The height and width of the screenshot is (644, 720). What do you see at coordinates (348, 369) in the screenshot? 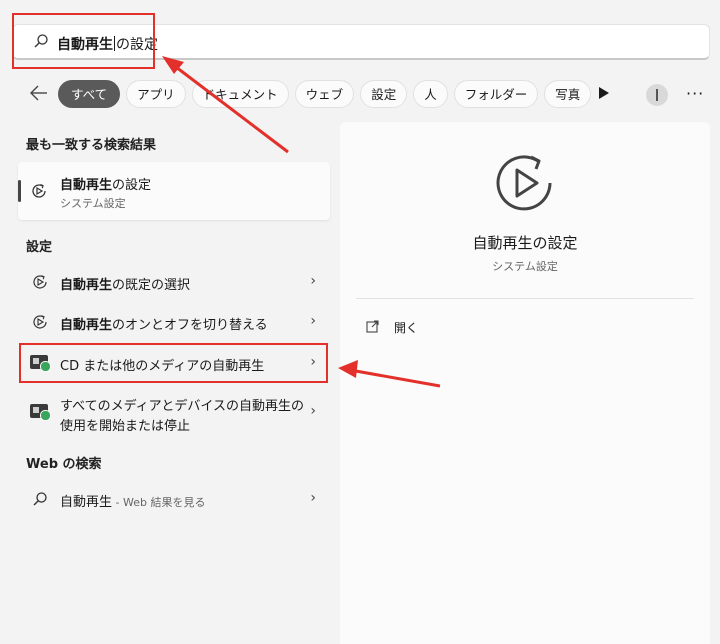
I see `annotation-arrow-head-icon` at bounding box center [348, 369].